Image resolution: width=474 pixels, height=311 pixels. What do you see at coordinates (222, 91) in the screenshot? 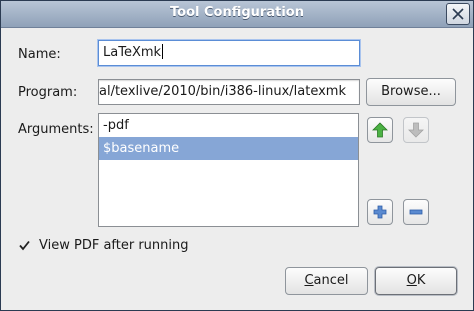
I see `program-value: al/texlive/2010/bin/i386-linux/latexmk` at bounding box center [222, 91].